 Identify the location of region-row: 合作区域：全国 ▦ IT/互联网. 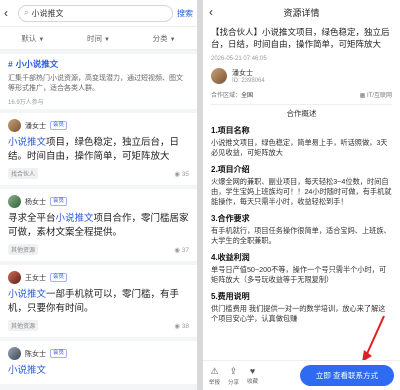
(301, 94).